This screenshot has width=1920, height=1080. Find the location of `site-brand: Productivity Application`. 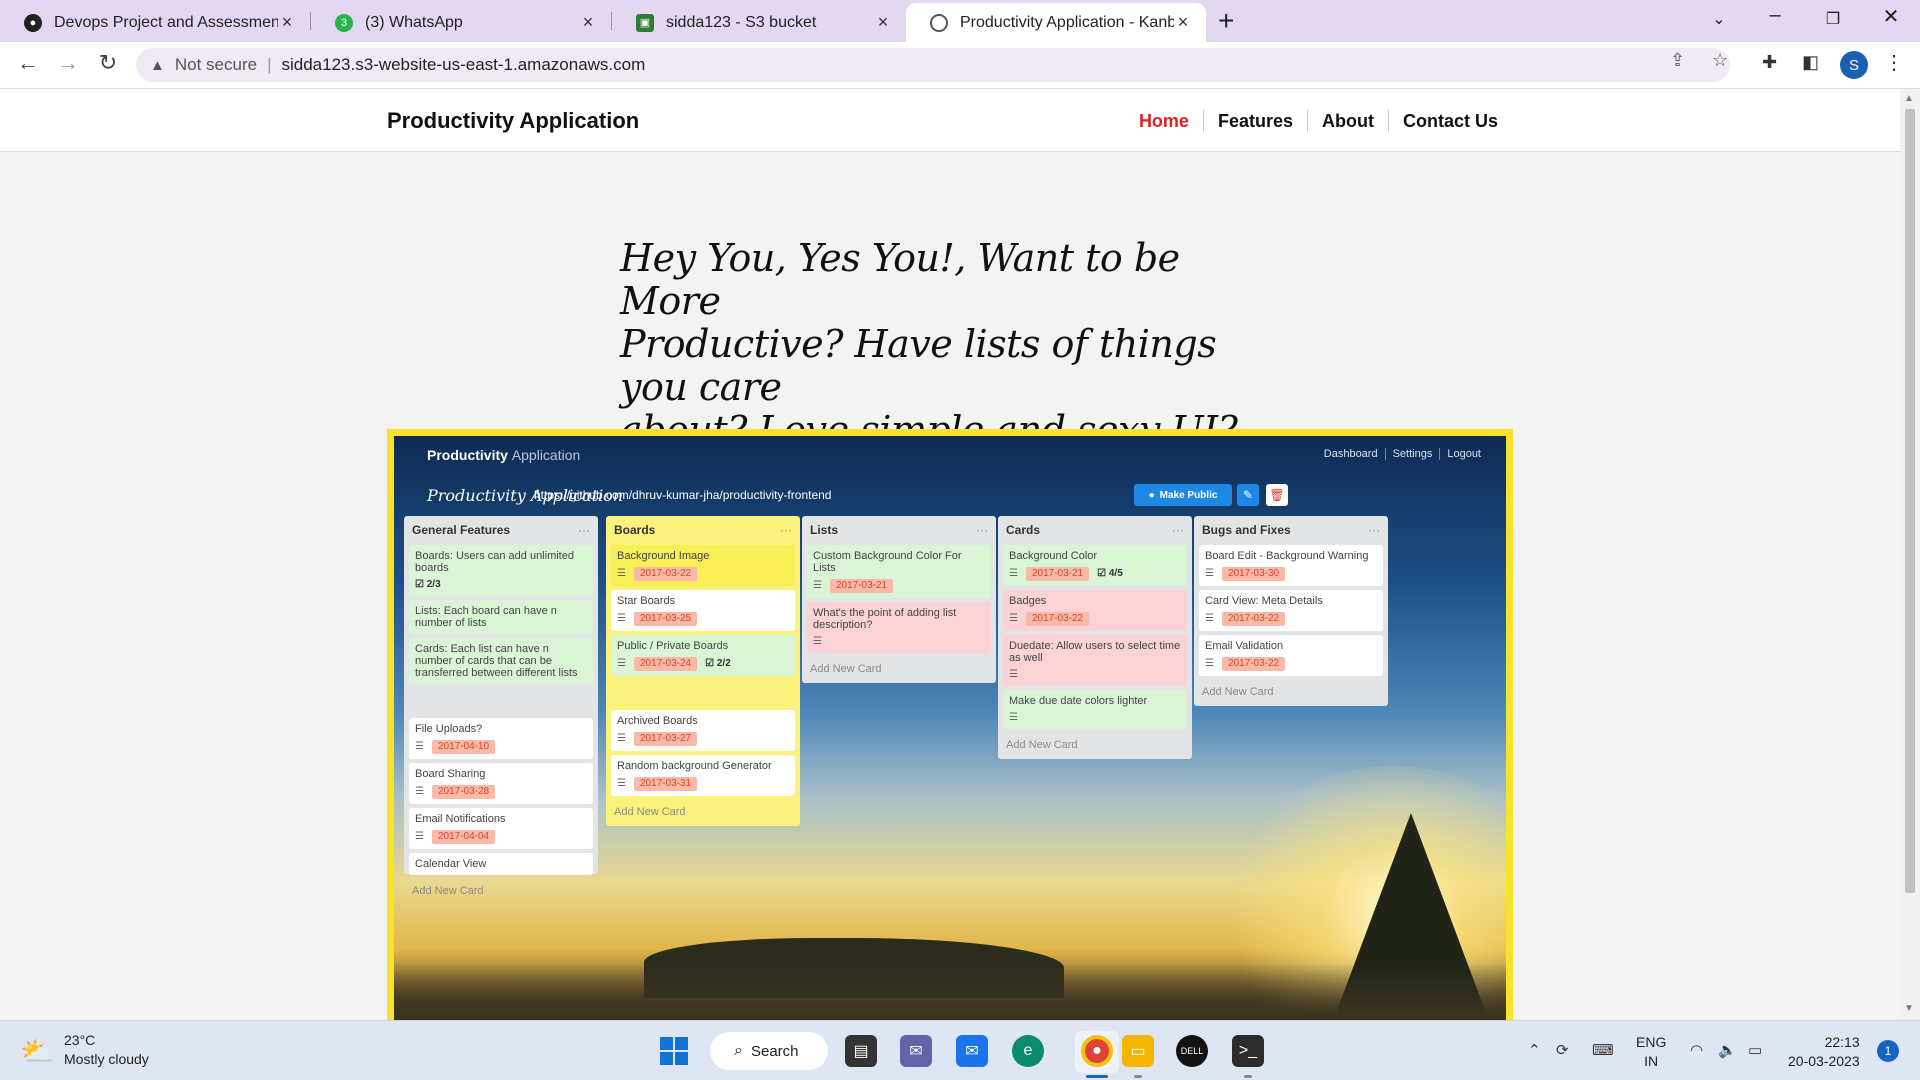

site-brand: Productivity Application is located at coordinates (513, 121).